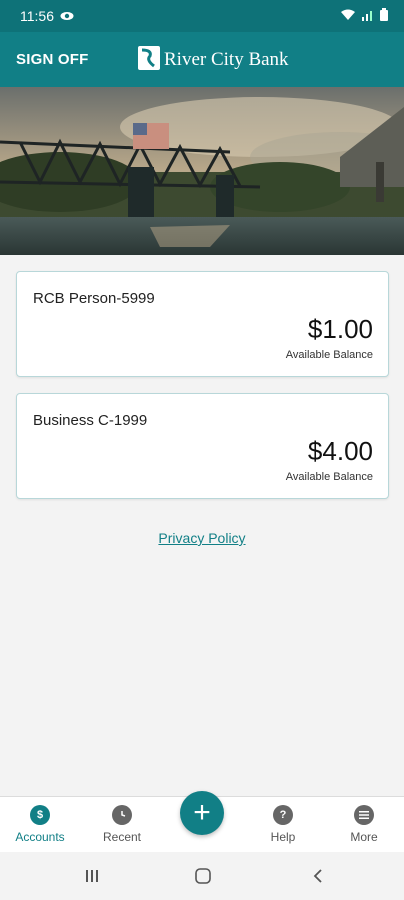 The height and width of the screenshot is (900, 404). Describe the element at coordinates (149, 60) in the screenshot. I see `bank-logo-icon` at that location.